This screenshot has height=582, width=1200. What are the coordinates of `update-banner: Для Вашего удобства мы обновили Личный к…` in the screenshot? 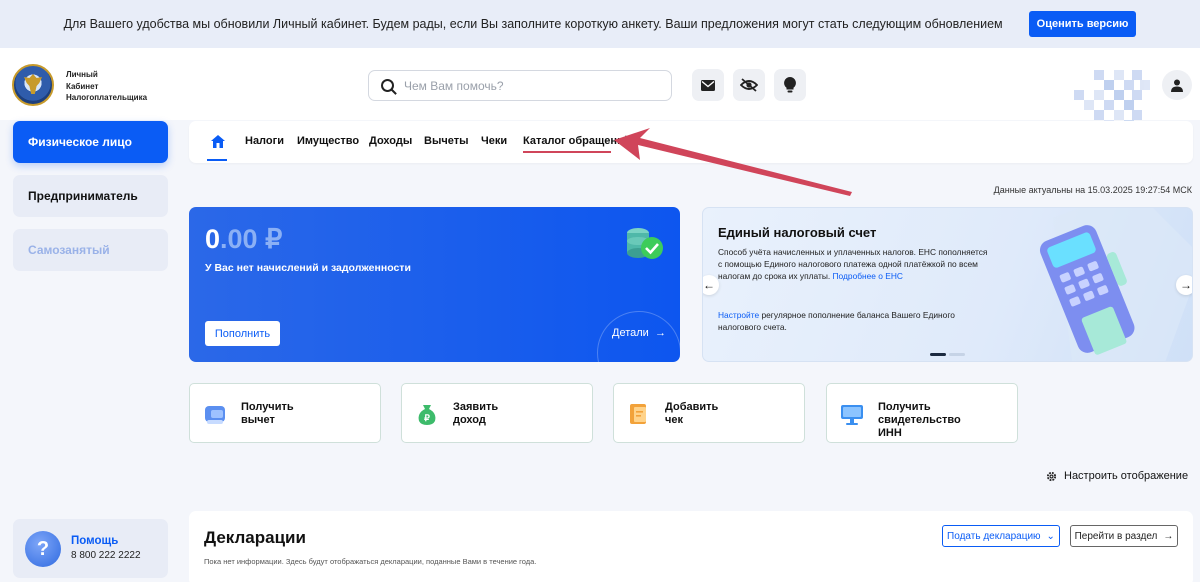 It's located at (600, 24).